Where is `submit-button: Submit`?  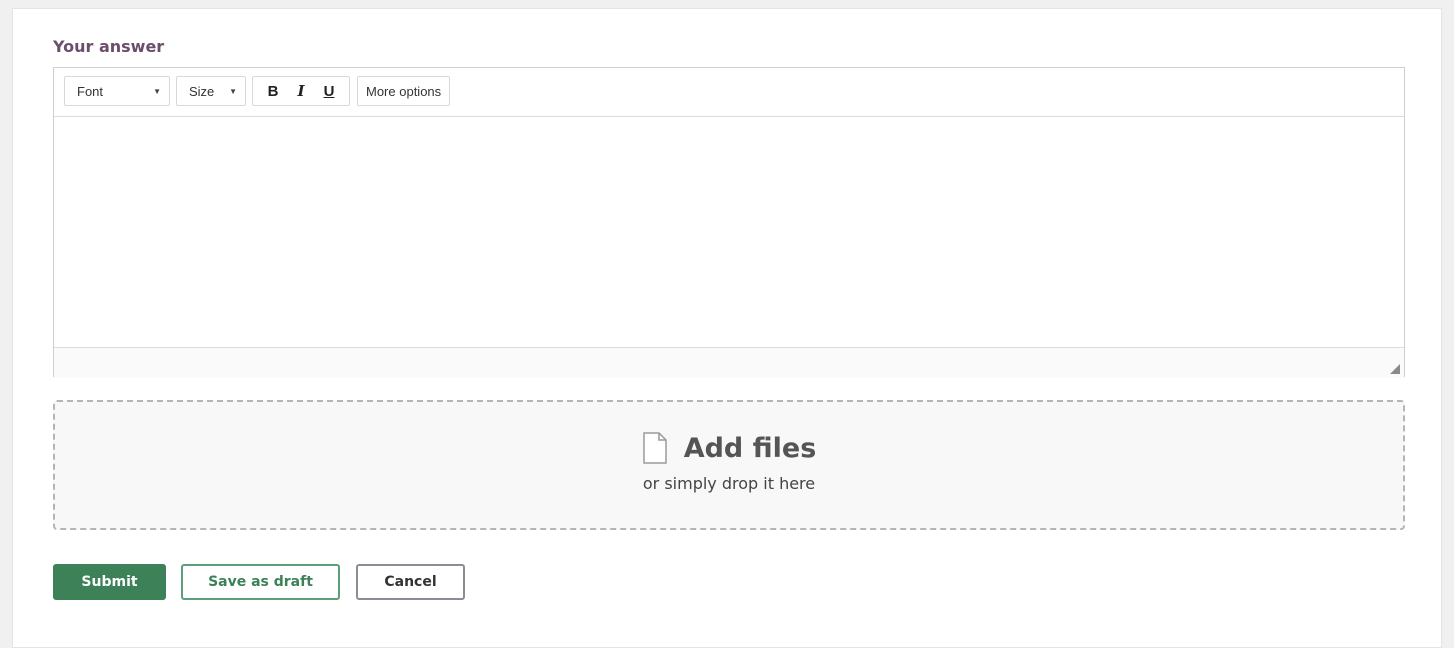
submit-button: Submit is located at coordinates (109, 582).